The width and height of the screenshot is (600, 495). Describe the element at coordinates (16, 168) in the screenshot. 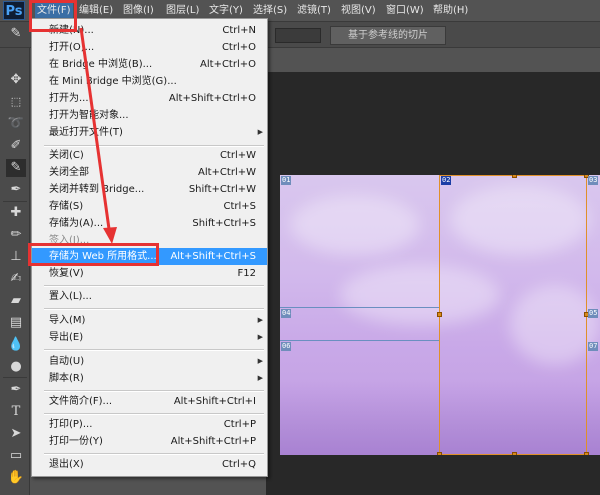

I see `slice-tool-active-icon: ✎` at that location.